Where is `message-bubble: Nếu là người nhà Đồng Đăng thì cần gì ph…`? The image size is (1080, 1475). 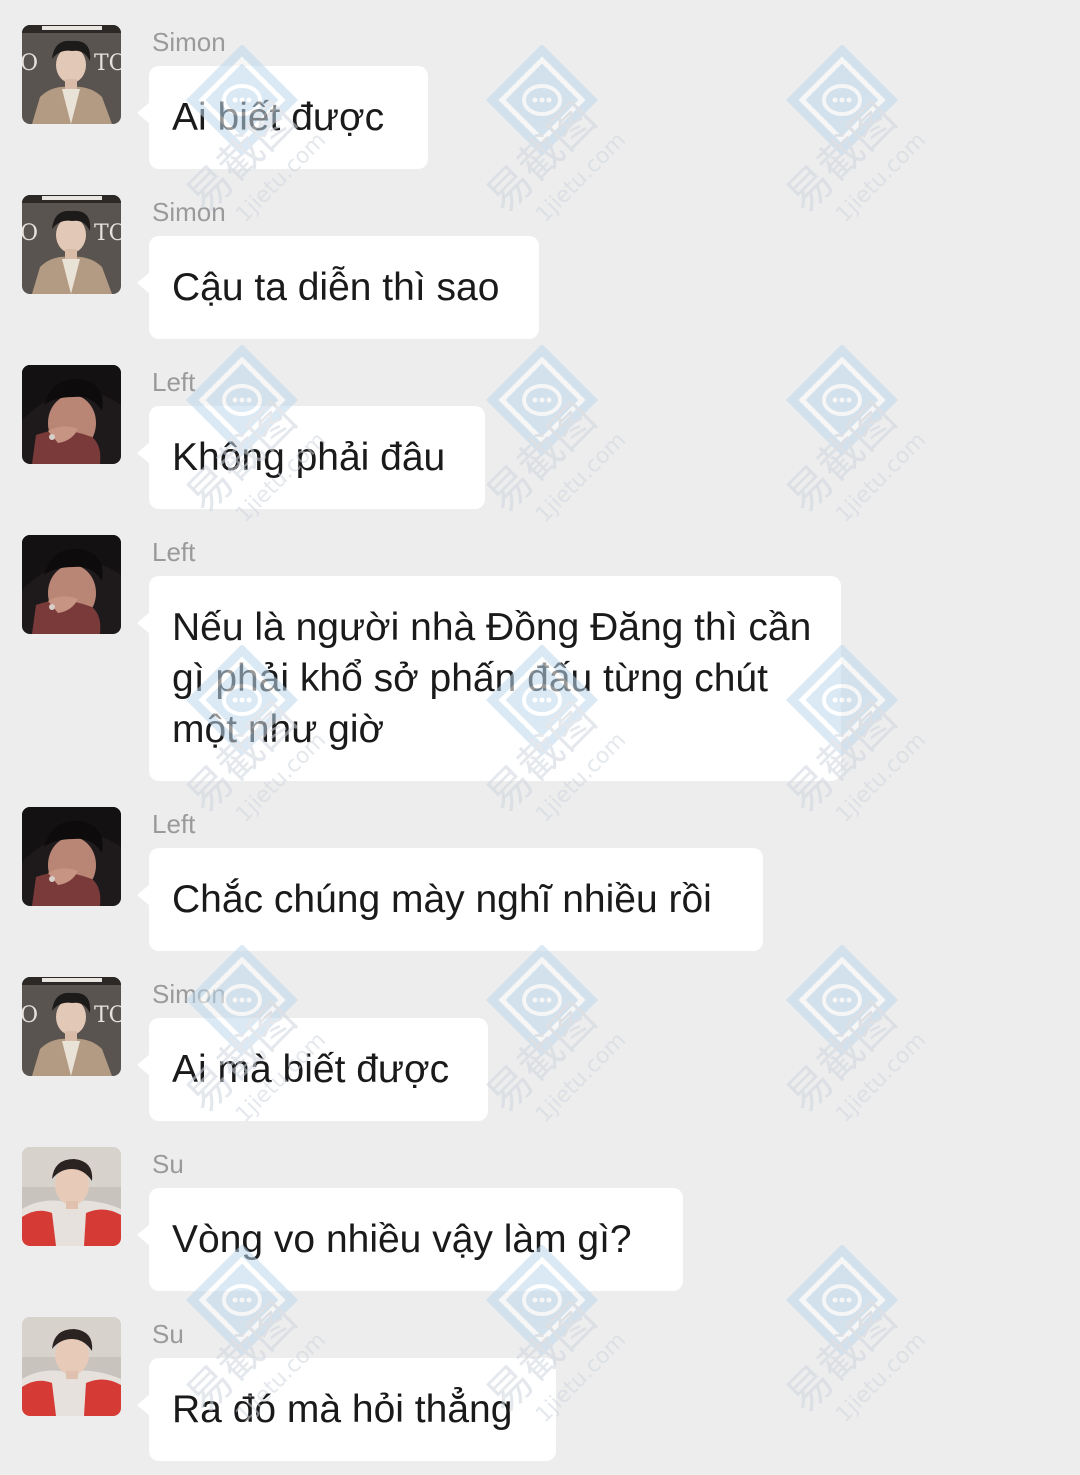 message-bubble: Nếu là người nhà Đồng Đăng thì cần gì ph… is located at coordinates (489, 678).